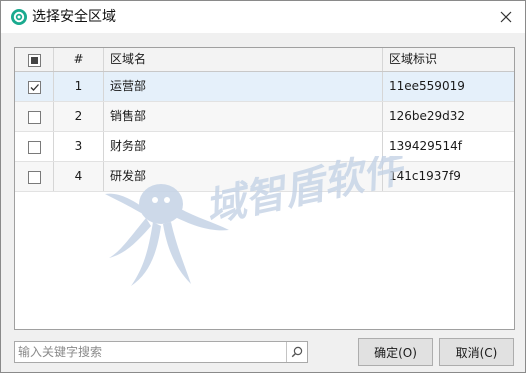 The width and height of the screenshot is (526, 373). I want to click on close-button, so click(506, 17).